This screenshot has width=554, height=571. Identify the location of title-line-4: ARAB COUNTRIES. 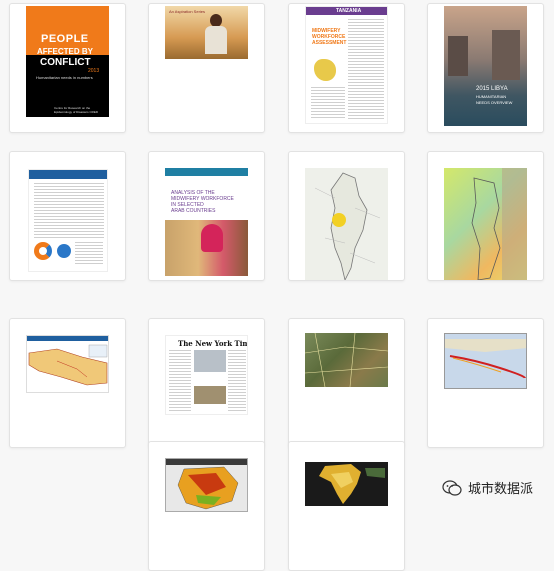
(193, 211).